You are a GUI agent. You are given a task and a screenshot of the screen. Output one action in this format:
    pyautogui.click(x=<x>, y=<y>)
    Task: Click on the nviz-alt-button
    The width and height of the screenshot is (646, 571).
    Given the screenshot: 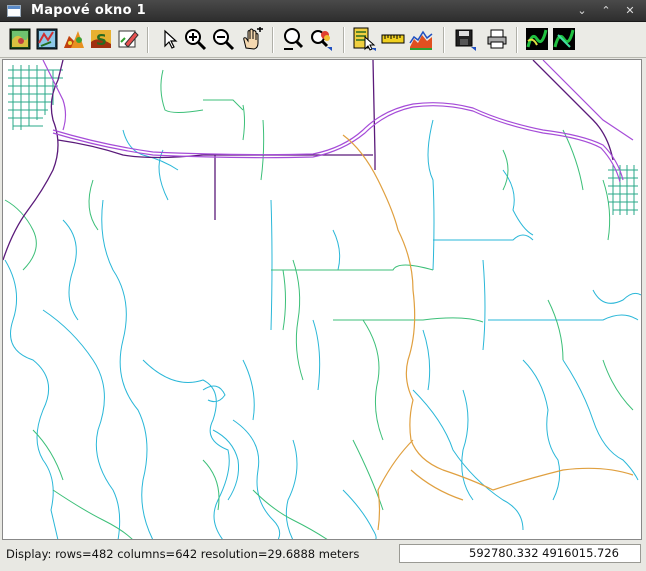 What is the action you would take?
    pyautogui.click(x=564, y=39)
    